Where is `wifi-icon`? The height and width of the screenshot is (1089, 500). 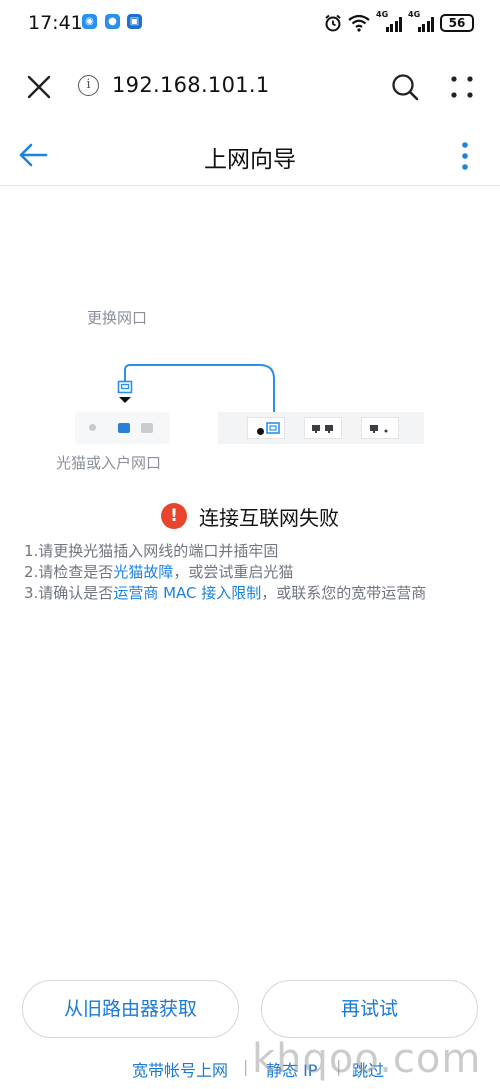 wifi-icon is located at coordinates (359, 23).